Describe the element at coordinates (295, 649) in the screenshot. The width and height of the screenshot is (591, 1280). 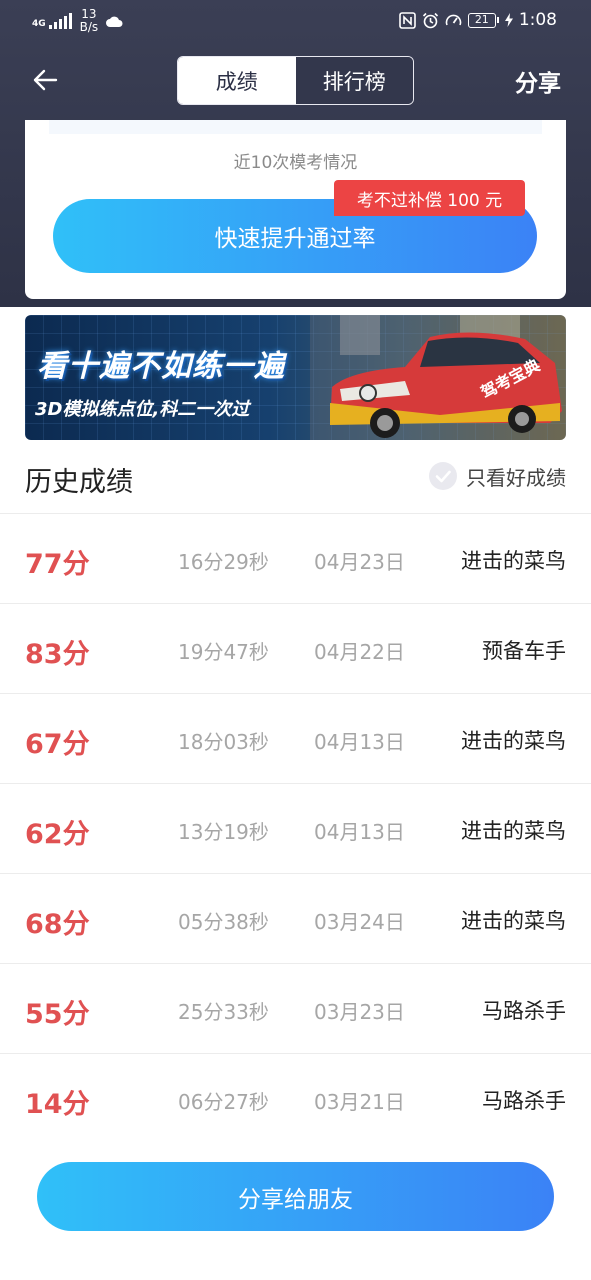
I see `history-row: 83分 19分47秒 04月22日 预备车手` at that location.